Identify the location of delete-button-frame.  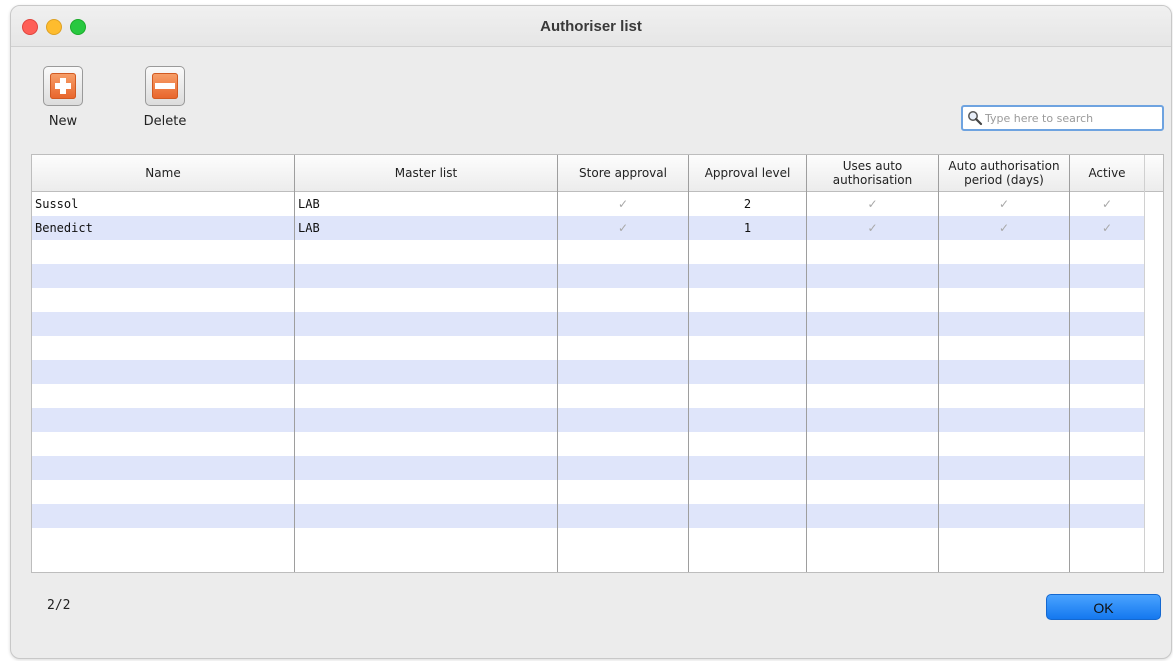
(165, 86).